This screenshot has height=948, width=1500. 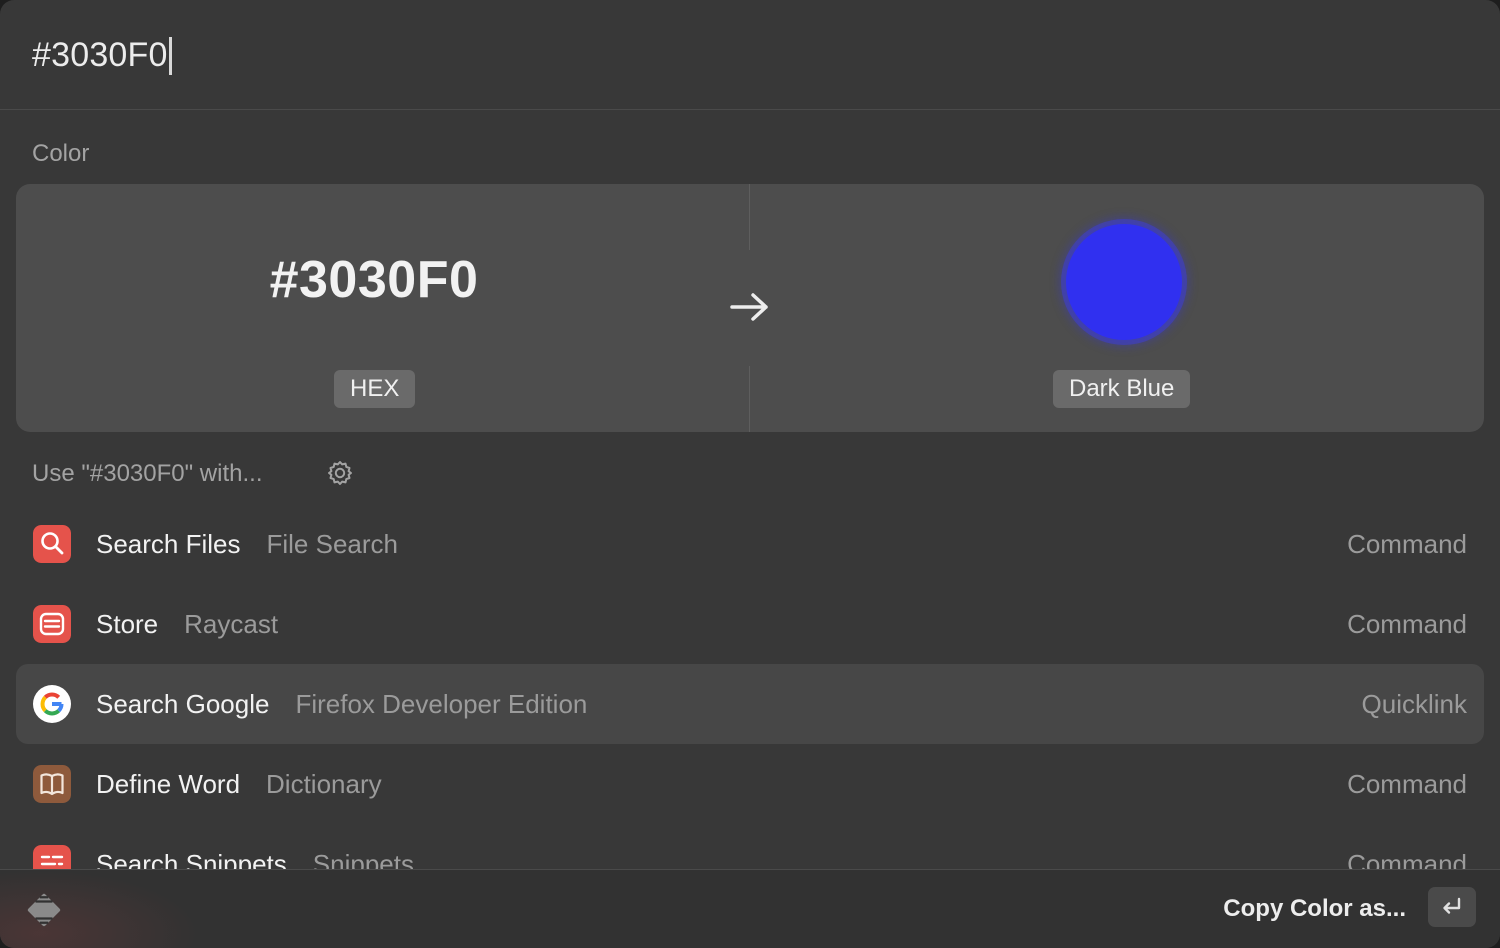 What do you see at coordinates (374, 280) in the screenshot?
I see `input-color-value: #3030F0` at bounding box center [374, 280].